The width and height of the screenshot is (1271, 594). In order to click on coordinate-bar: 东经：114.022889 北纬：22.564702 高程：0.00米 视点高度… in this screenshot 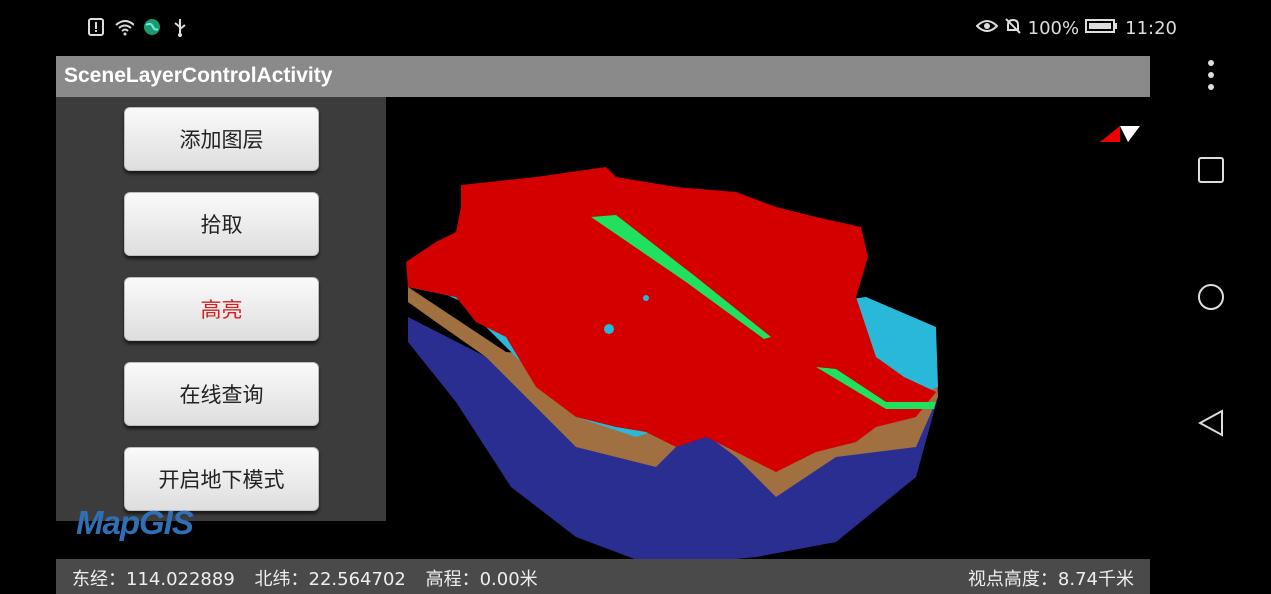, I will do `click(603, 576)`.